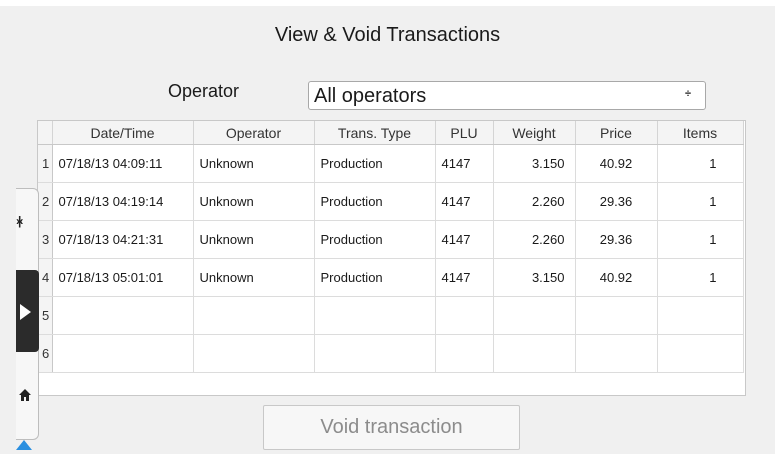  What do you see at coordinates (387, 35) in the screenshot?
I see `page-title: View & Void Transactions` at bounding box center [387, 35].